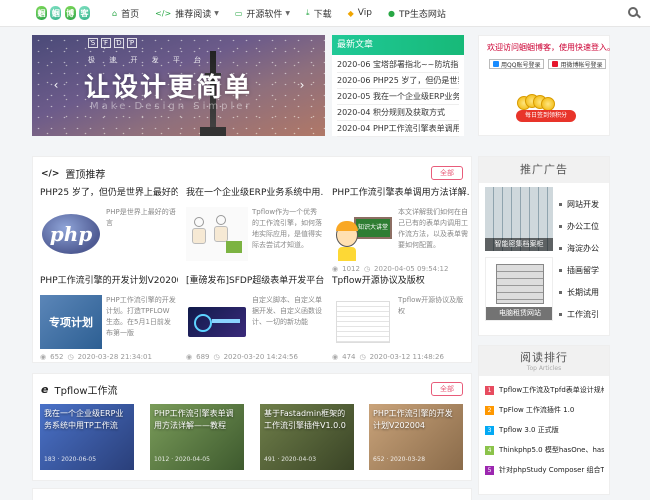 This screenshot has height=500, width=650. Describe the element at coordinates (390, 269) in the screenshot. I see `post-meta: ◉ 1012 ◷ 2020-04-05 09:54:12` at that location.